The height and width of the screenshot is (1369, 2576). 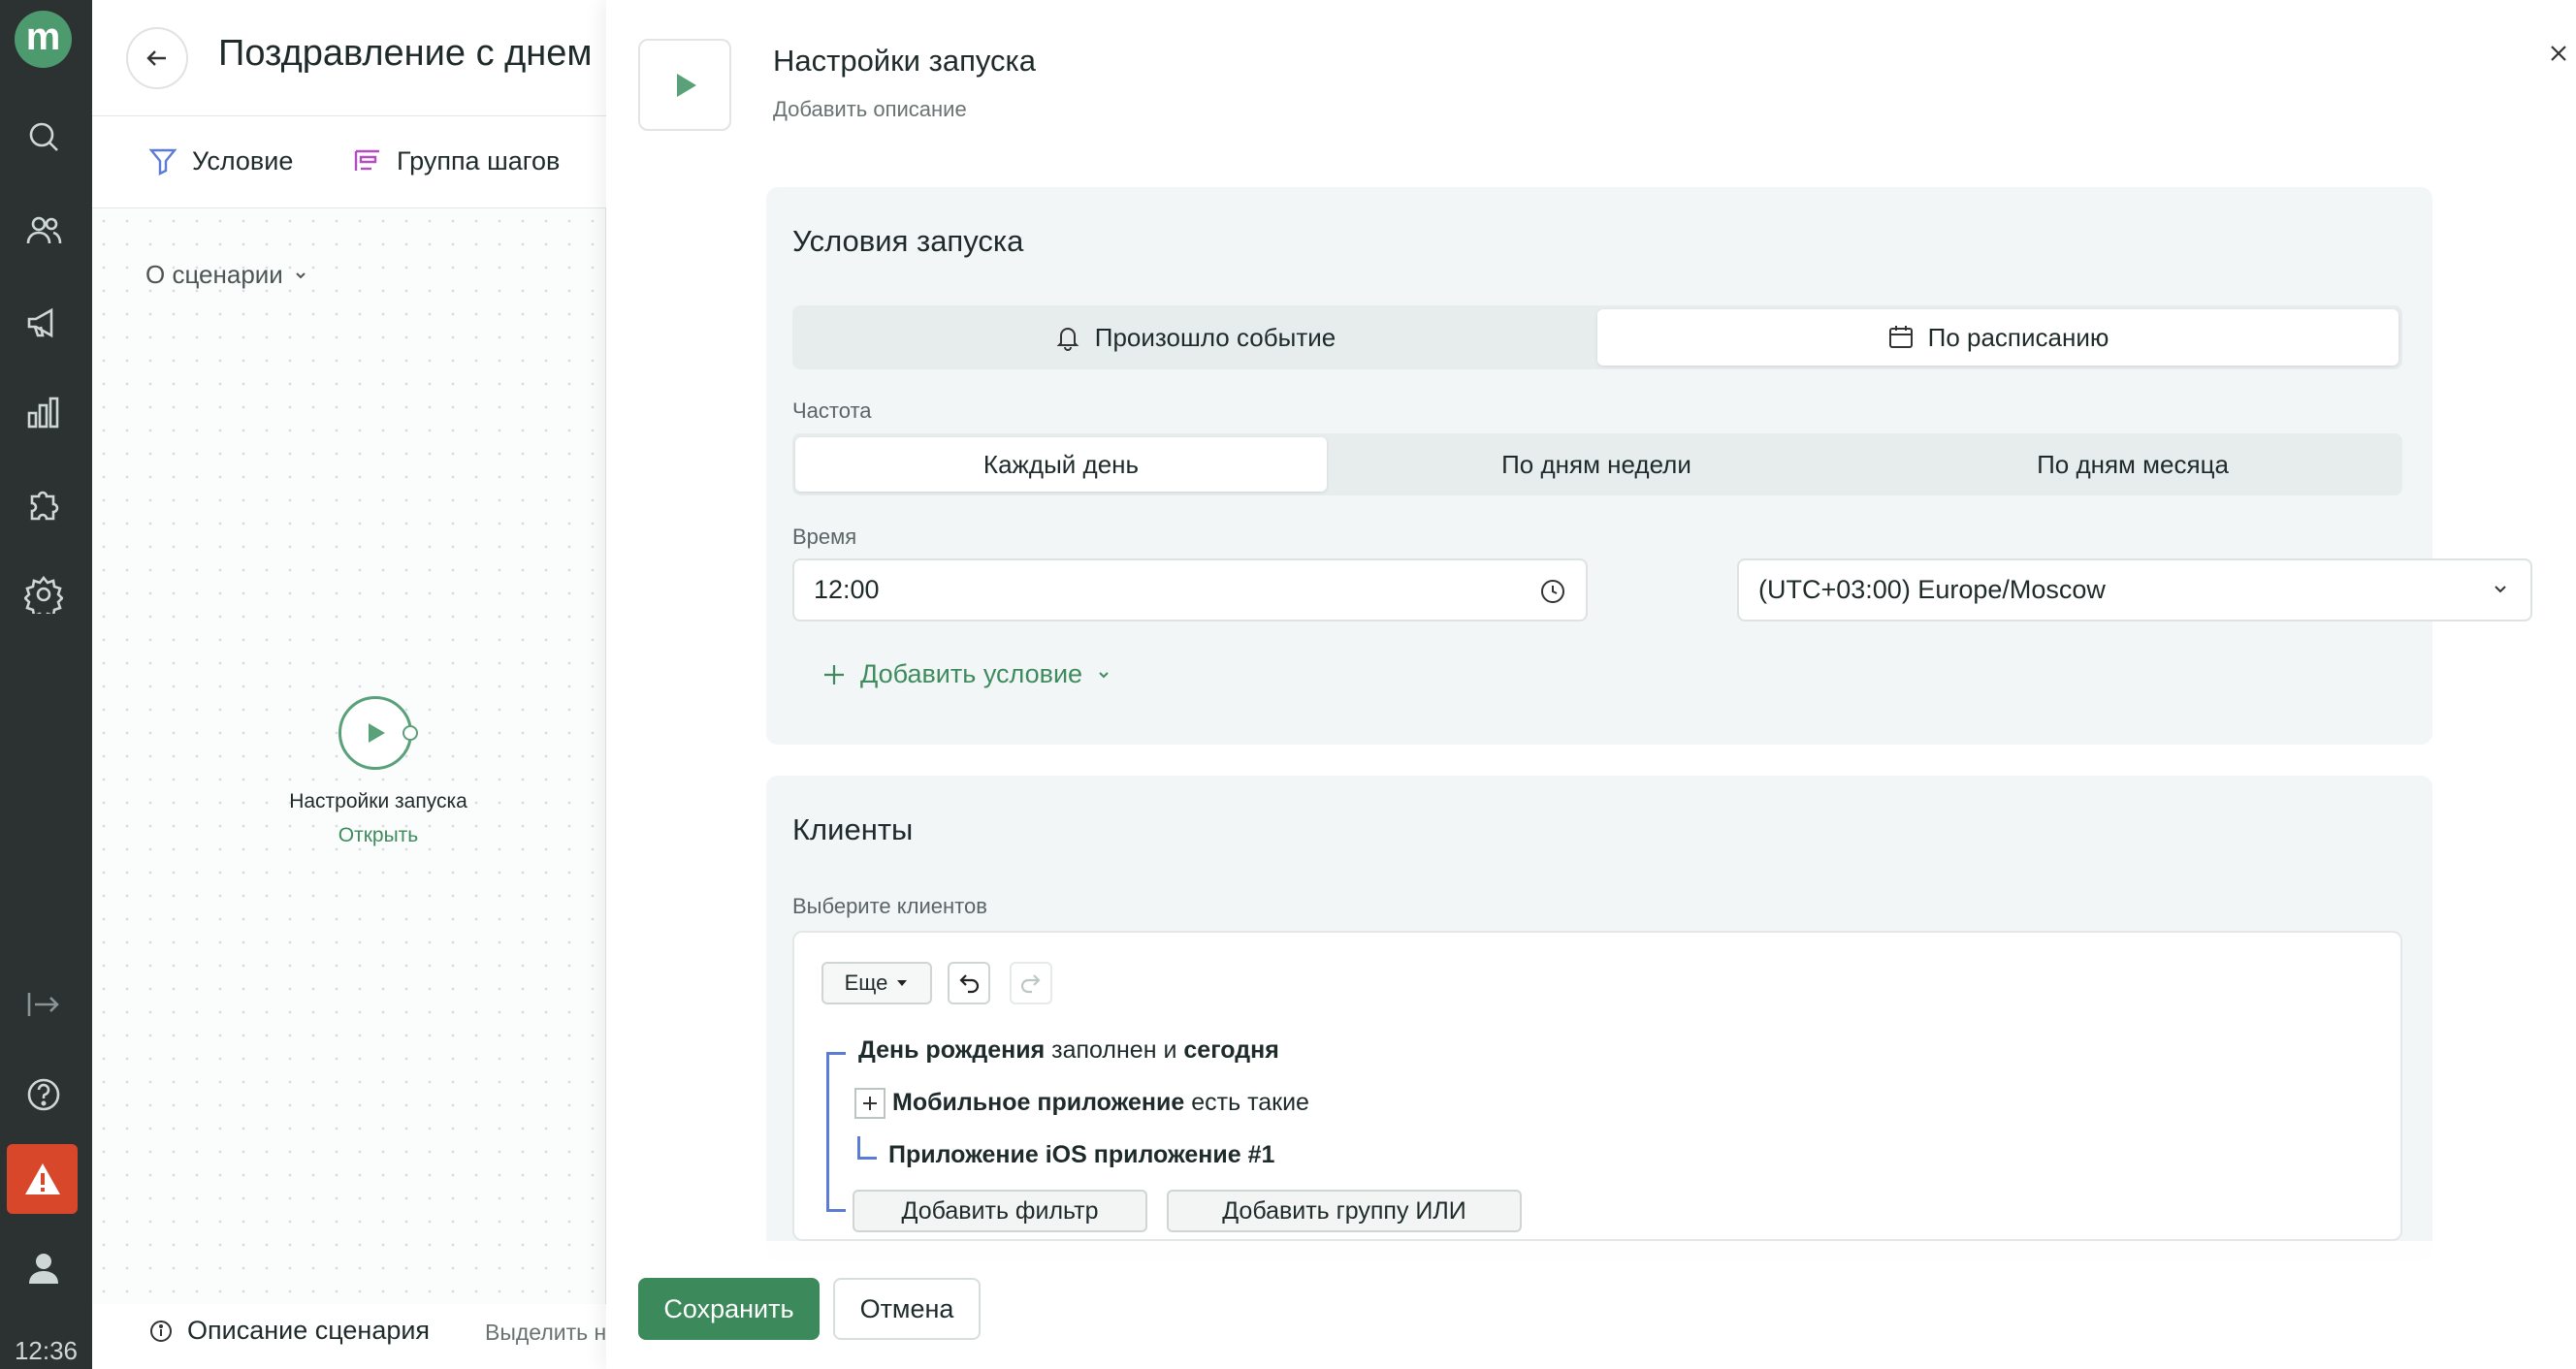 I want to click on start-node-open-link: Открыть, so click(x=378, y=835).